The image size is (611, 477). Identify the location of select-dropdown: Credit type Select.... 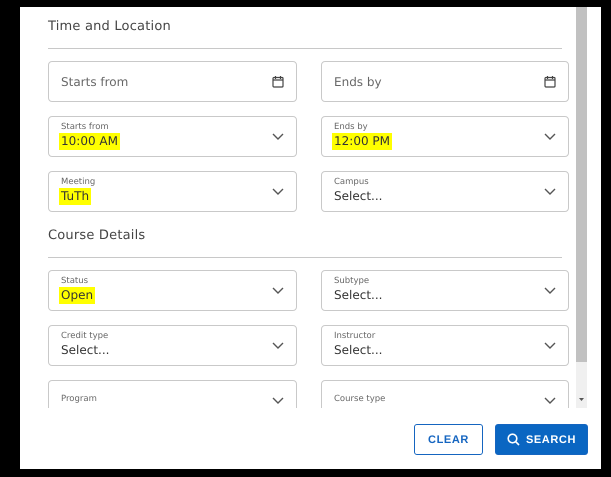
(172, 345).